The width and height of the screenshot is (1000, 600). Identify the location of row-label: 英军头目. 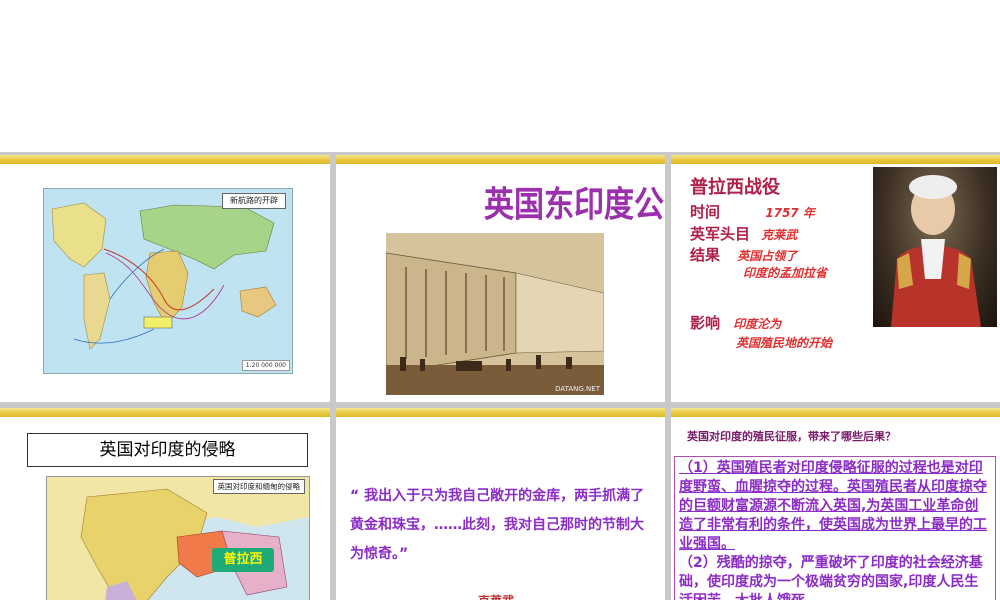
(720, 234).